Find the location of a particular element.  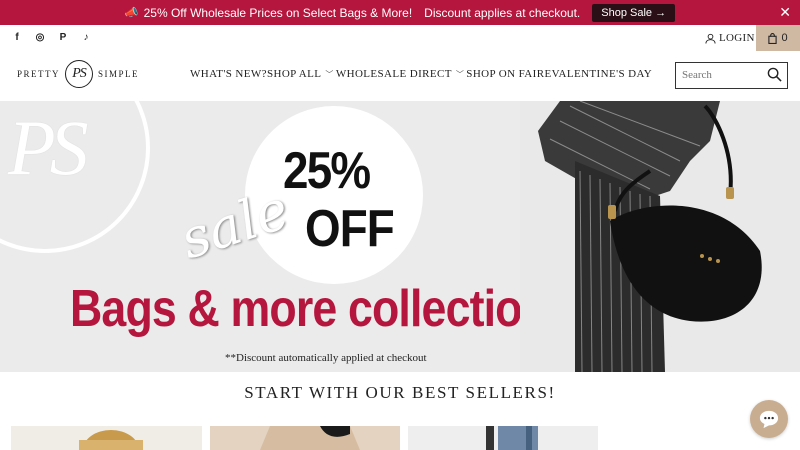

login-label: LOGIN is located at coordinates (737, 38).